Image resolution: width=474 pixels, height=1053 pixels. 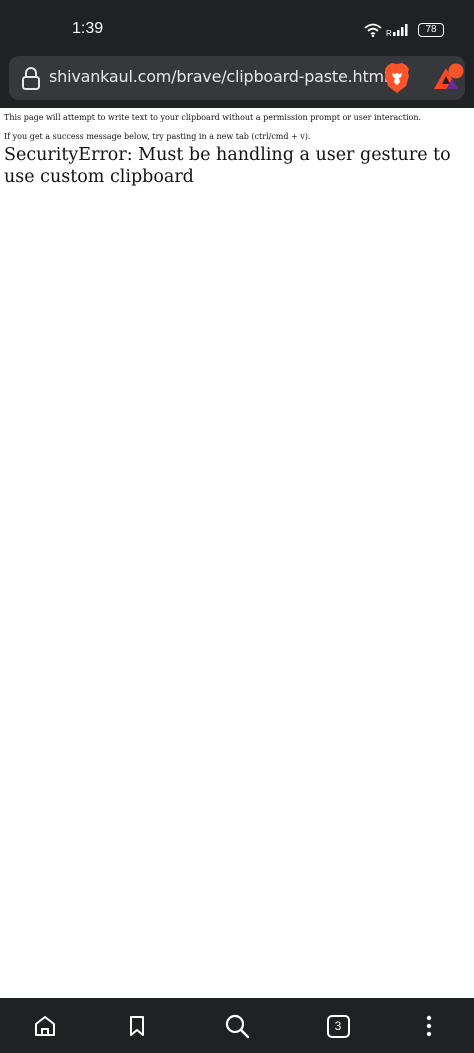 I want to click on tabs-icon: 3, so click(x=338, y=1026).